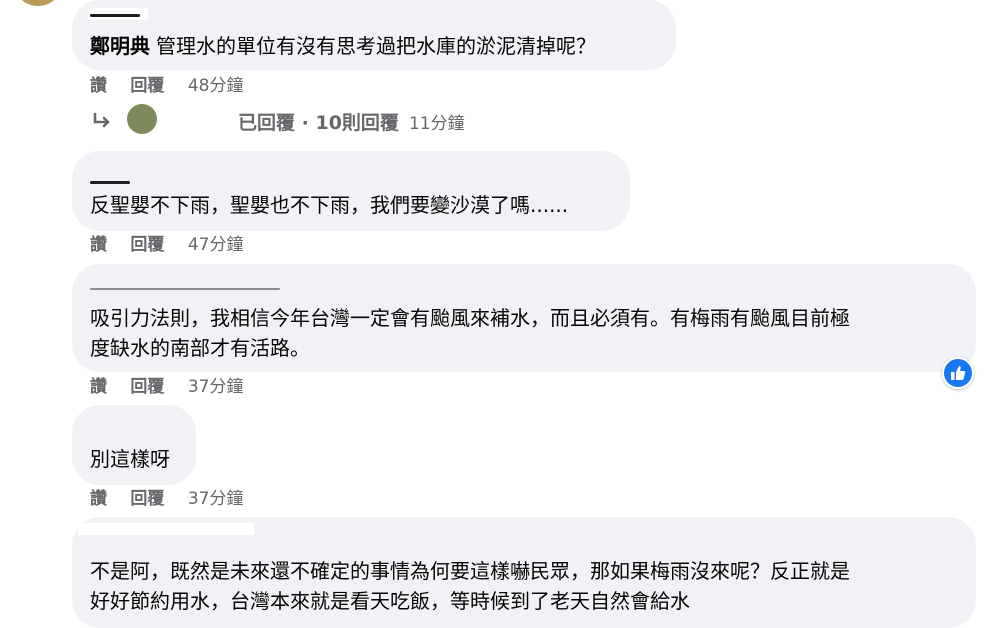  What do you see at coordinates (166, 529) in the screenshot?
I see `redacted-name` at bounding box center [166, 529].